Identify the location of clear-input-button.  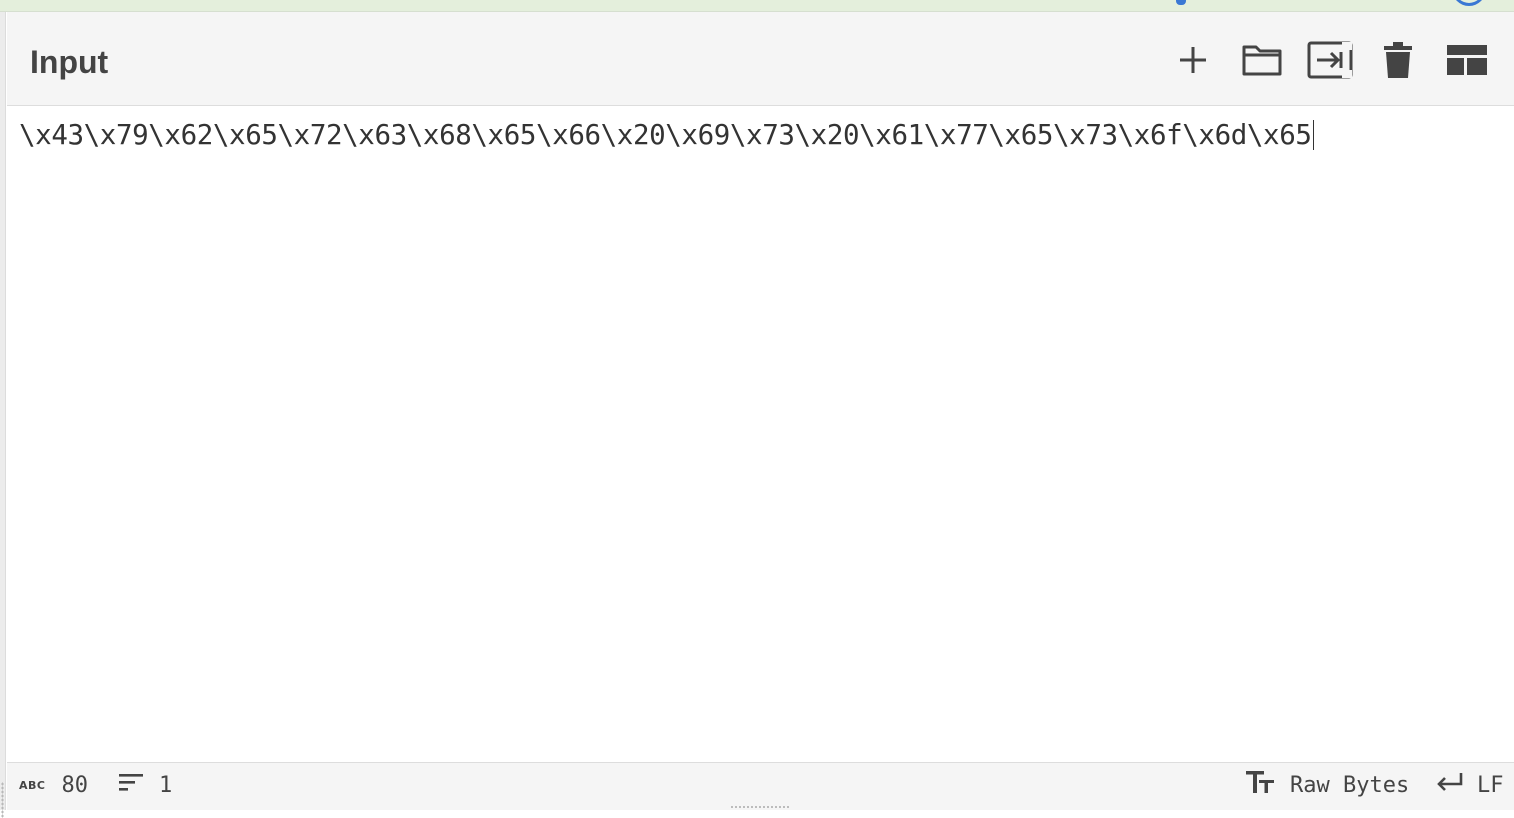
(1398, 60).